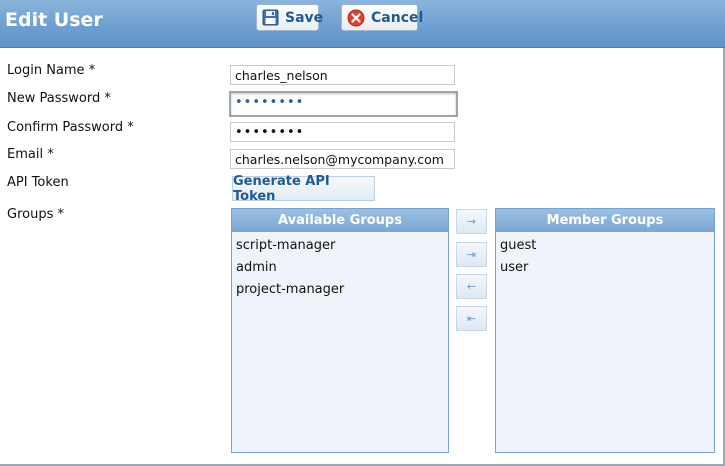  Describe the element at coordinates (605, 248) in the screenshot. I see `list-item: guest` at that location.